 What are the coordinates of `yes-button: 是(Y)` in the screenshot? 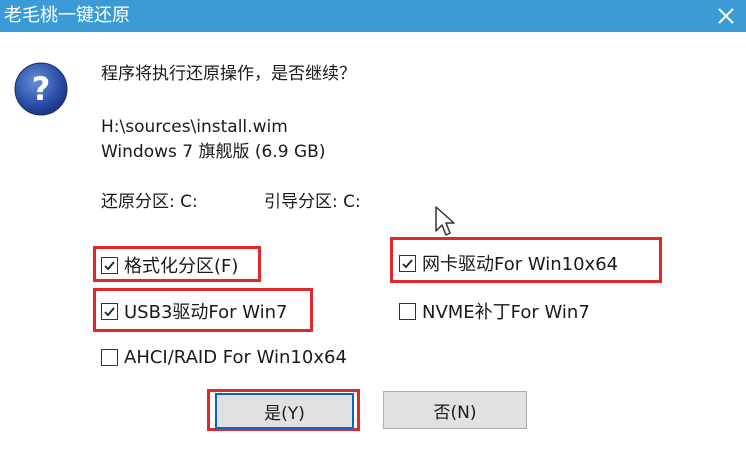 It's located at (284, 411).